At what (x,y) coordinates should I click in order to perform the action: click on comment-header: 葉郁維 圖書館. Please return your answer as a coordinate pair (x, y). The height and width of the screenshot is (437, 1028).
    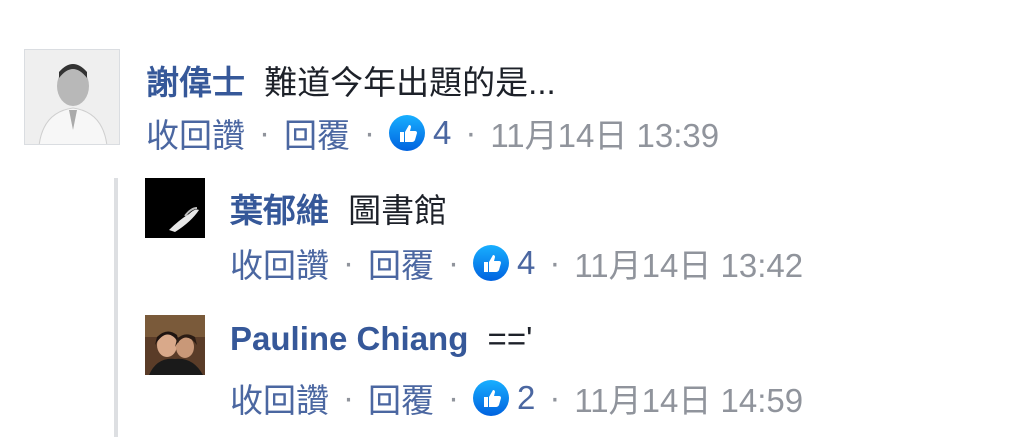
    Looking at the image, I should click on (338, 208).